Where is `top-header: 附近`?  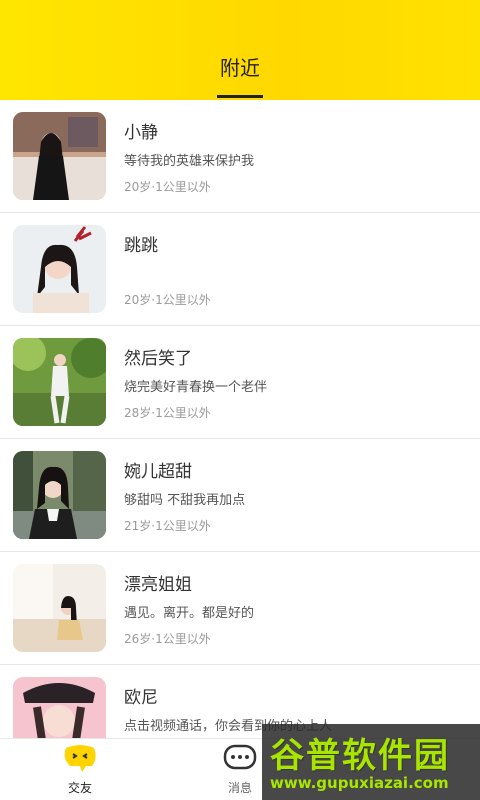
top-header: 附近 is located at coordinates (240, 50).